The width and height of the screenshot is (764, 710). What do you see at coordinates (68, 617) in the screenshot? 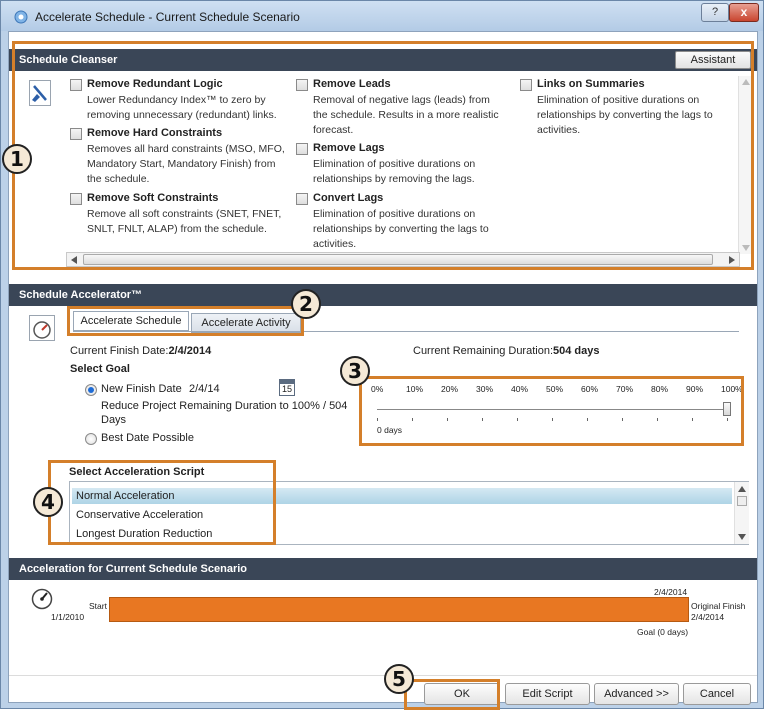
I see `start-date: 1/1/2010` at bounding box center [68, 617].